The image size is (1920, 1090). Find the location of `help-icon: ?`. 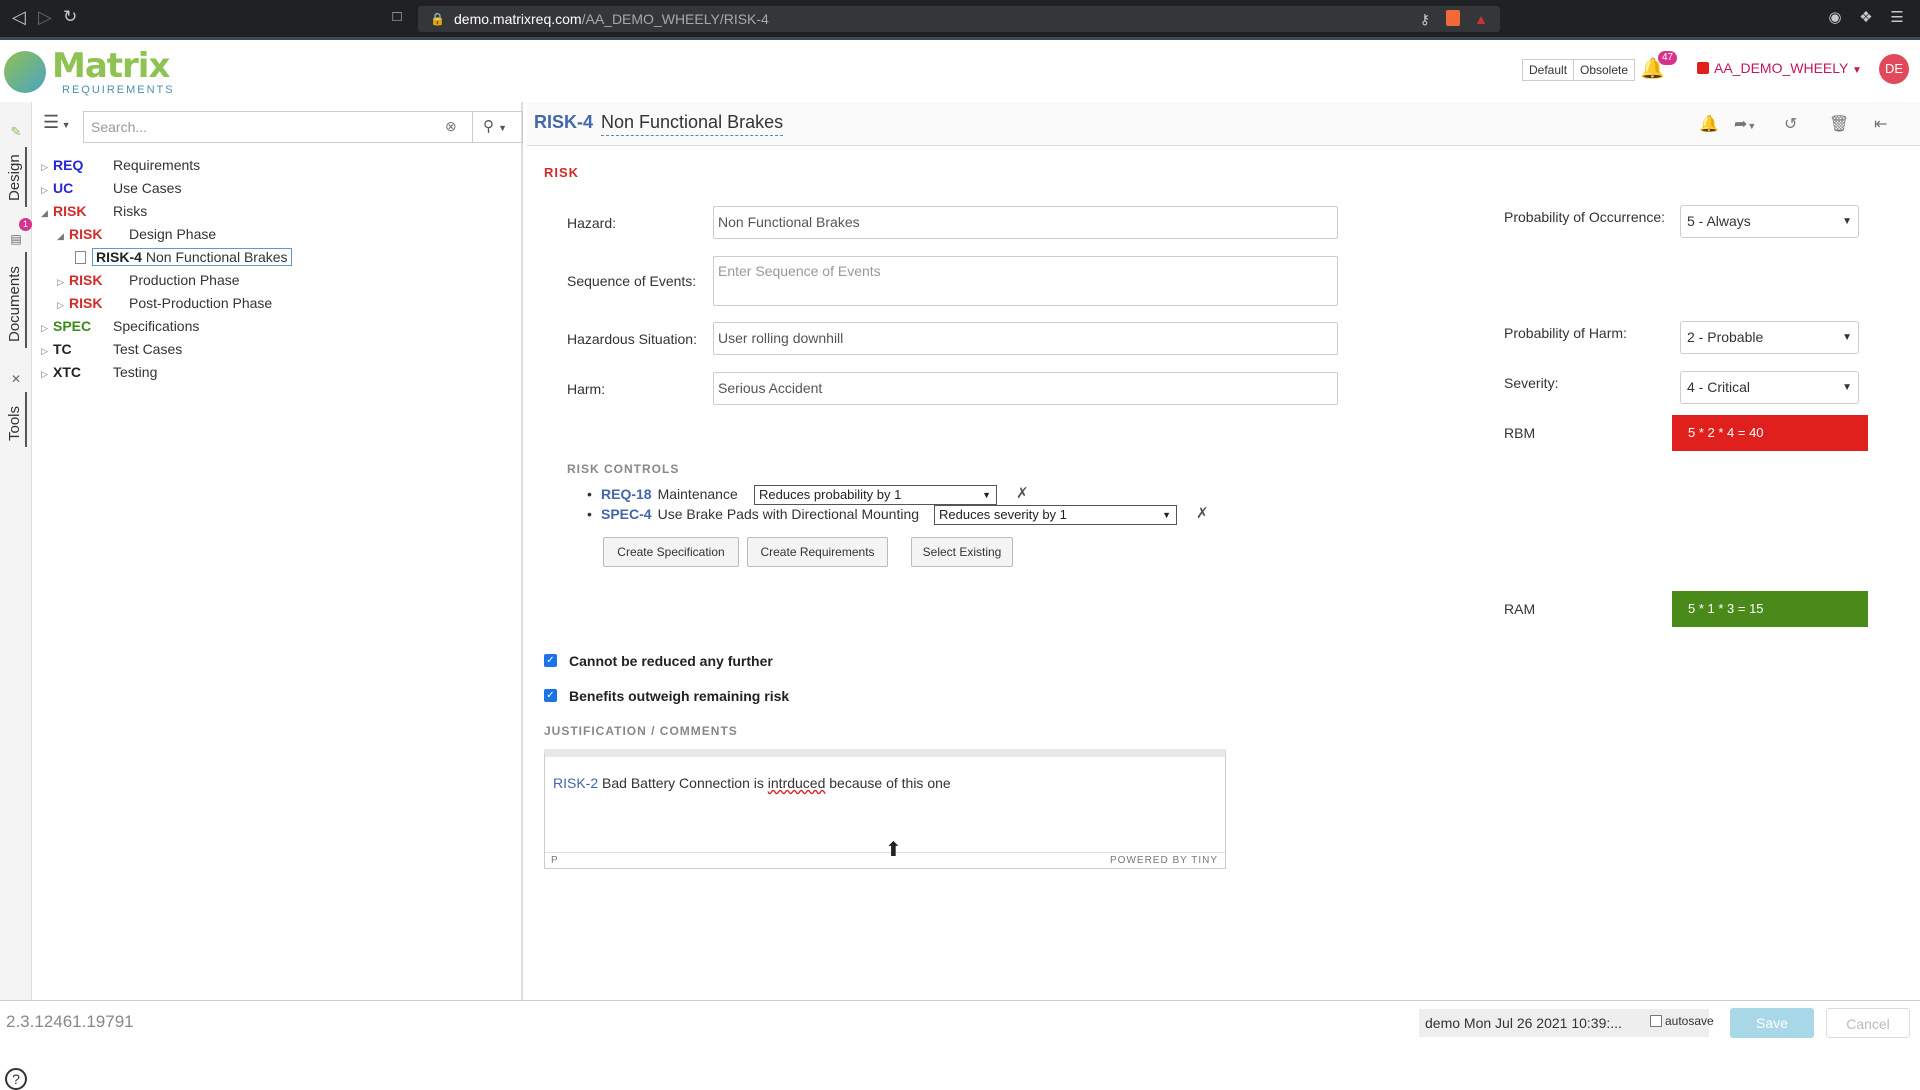

help-icon: ? is located at coordinates (16, 1079).